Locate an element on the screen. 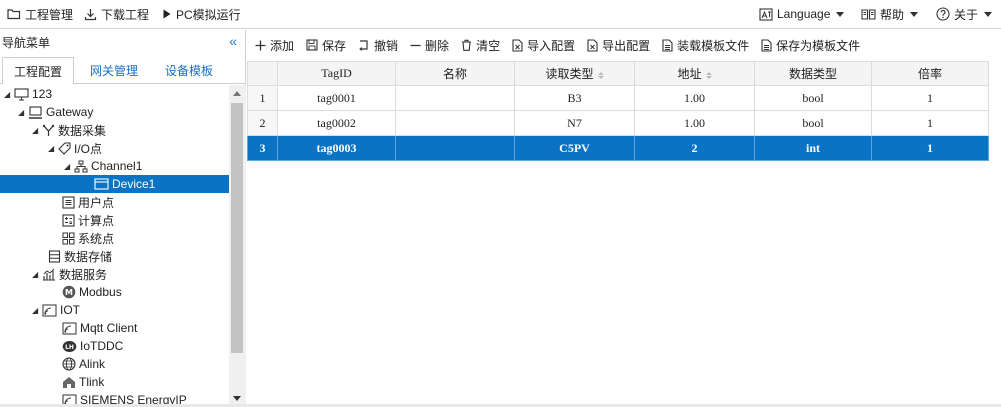 The width and height of the screenshot is (1001, 407). import-config-button: 导入配置 is located at coordinates (543, 45).